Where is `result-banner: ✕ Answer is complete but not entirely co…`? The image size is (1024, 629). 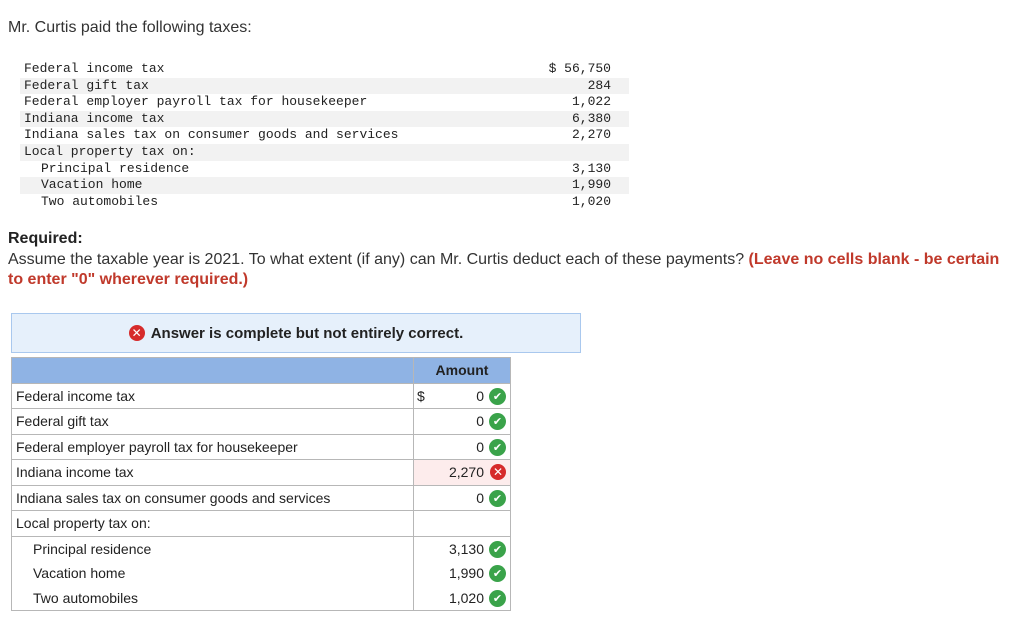 result-banner: ✕ Answer is complete but not entirely co… is located at coordinates (296, 333).